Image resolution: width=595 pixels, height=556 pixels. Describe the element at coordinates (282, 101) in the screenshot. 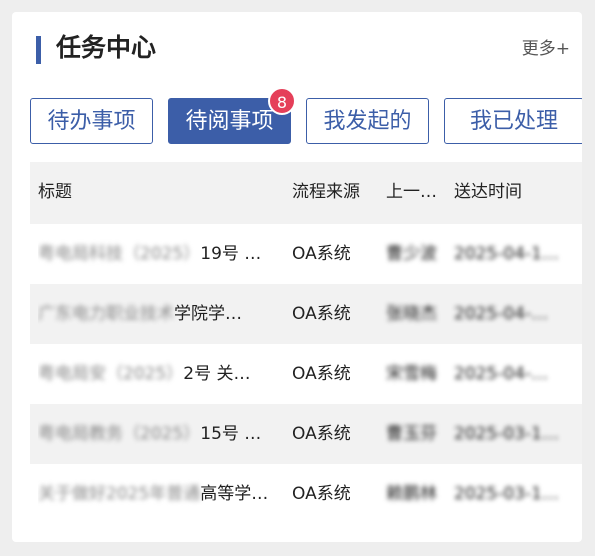

I see `unread-count-badge: 8` at that location.